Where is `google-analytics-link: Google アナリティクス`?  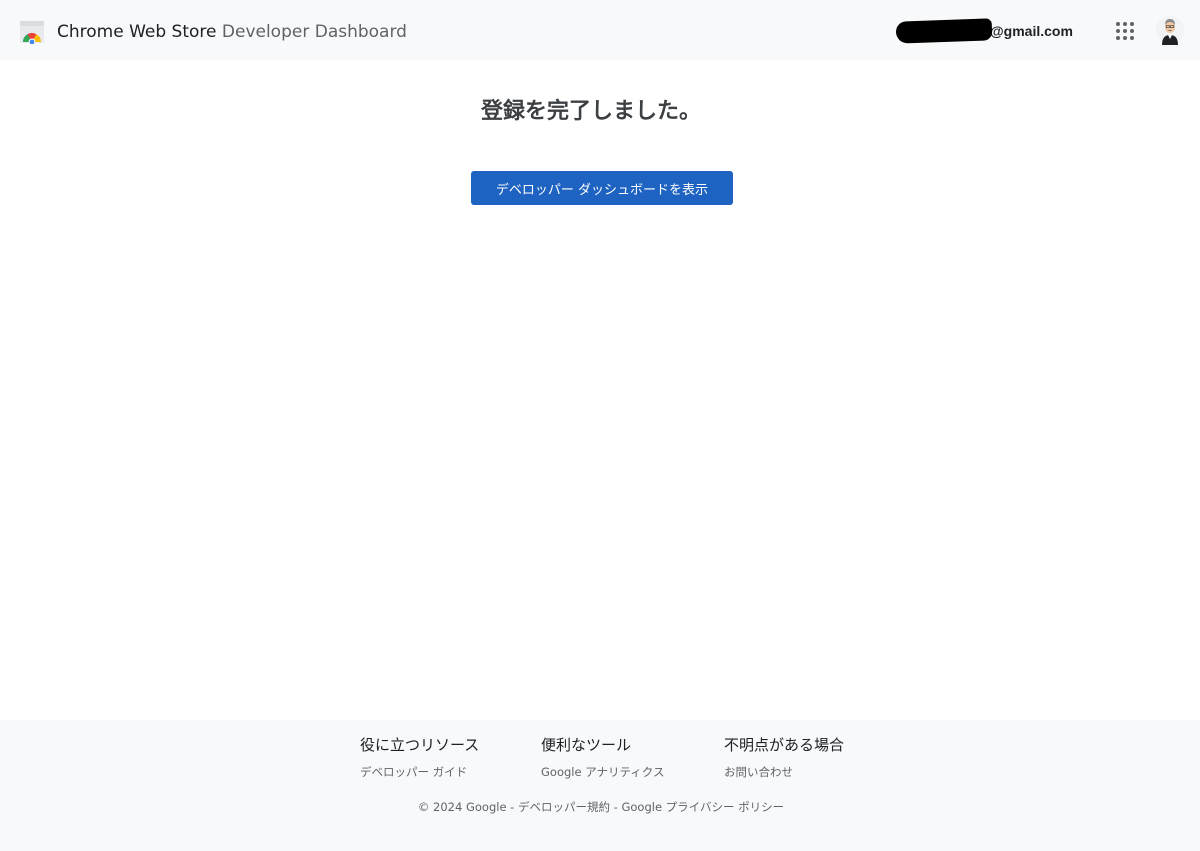
google-analytics-link: Google アナリティクス is located at coordinates (602, 772).